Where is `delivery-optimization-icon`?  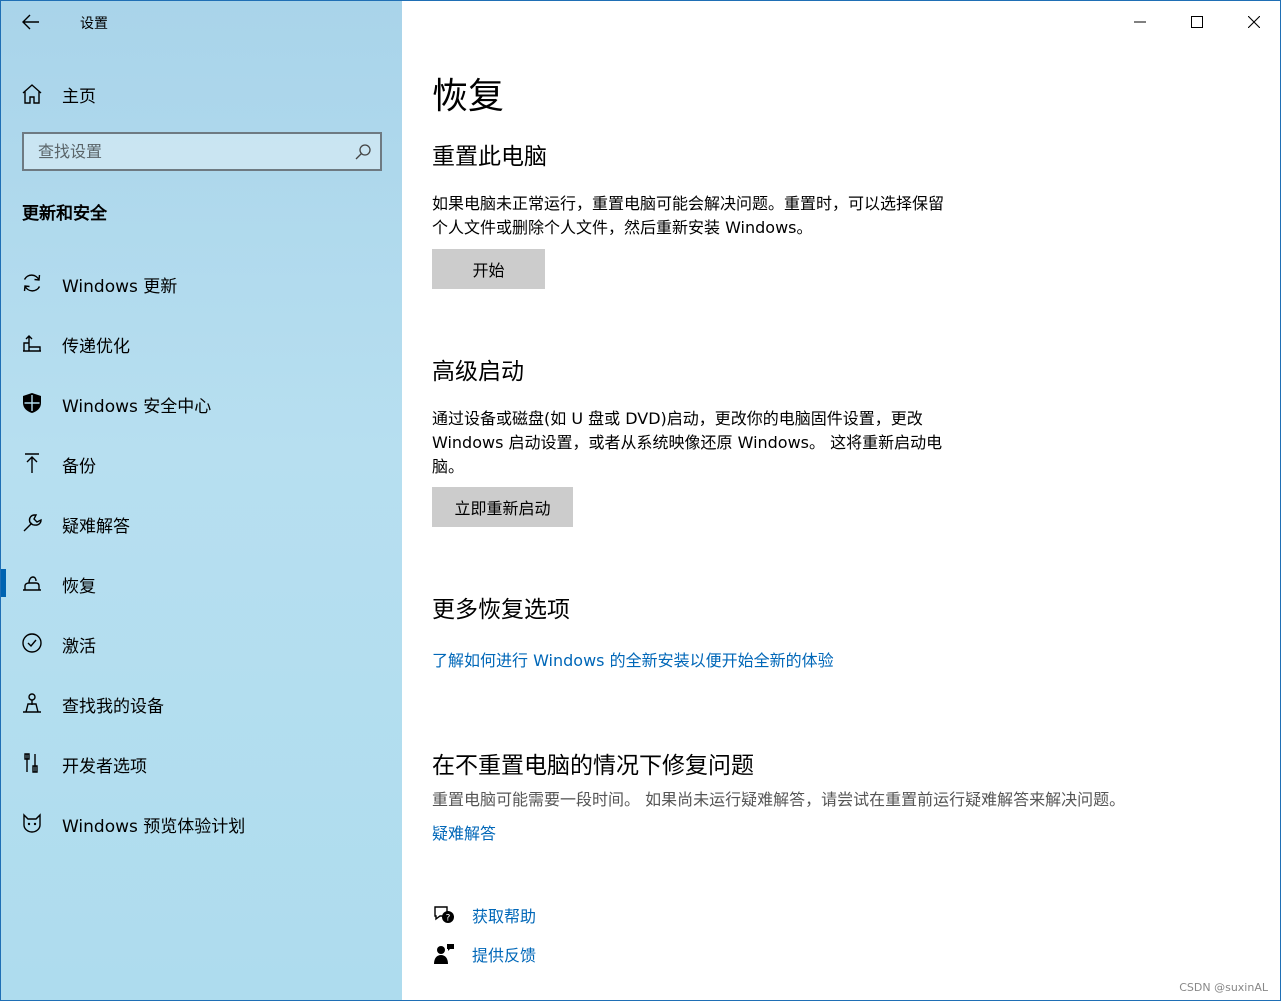 delivery-optimization-icon is located at coordinates (32, 343).